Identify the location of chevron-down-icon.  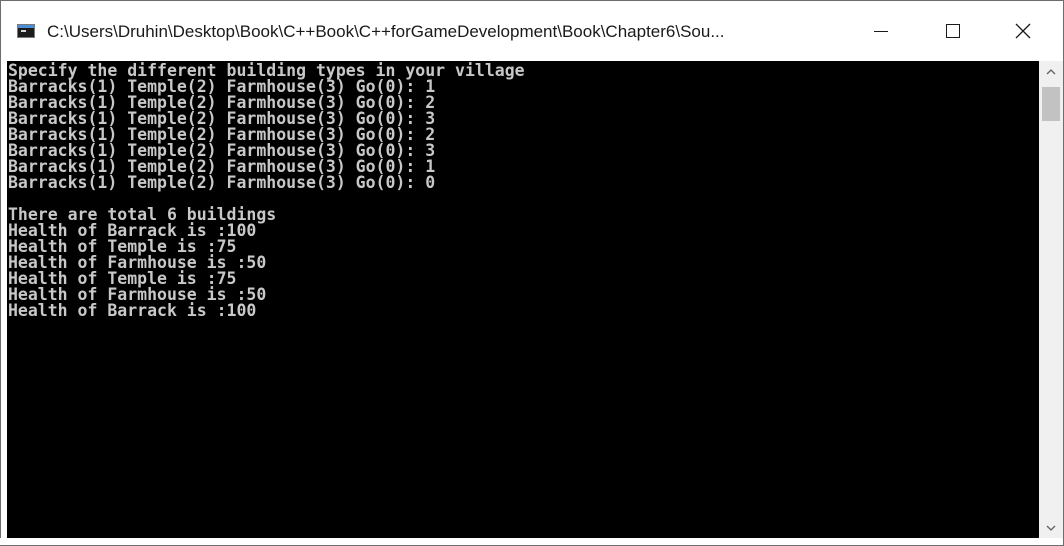
(1051, 528).